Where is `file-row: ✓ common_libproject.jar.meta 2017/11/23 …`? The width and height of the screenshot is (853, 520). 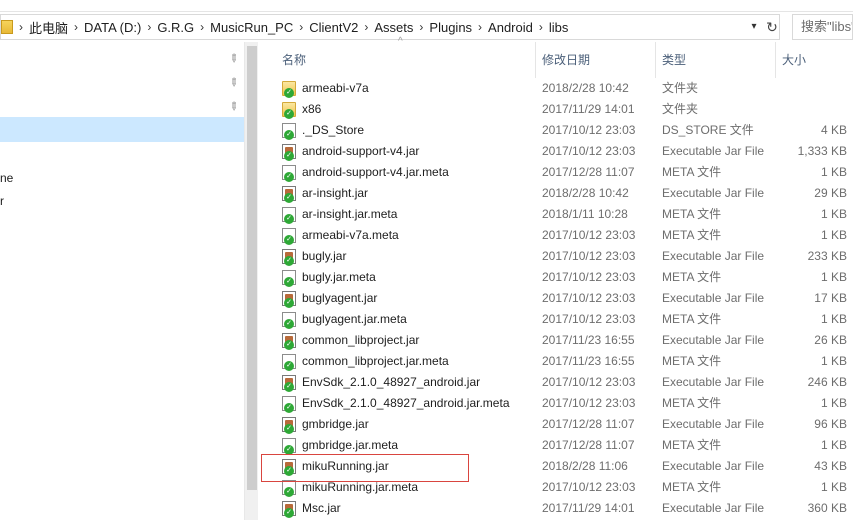
file-row: ✓ common_libproject.jar.meta 2017/11/23 … is located at coordinates (555, 361).